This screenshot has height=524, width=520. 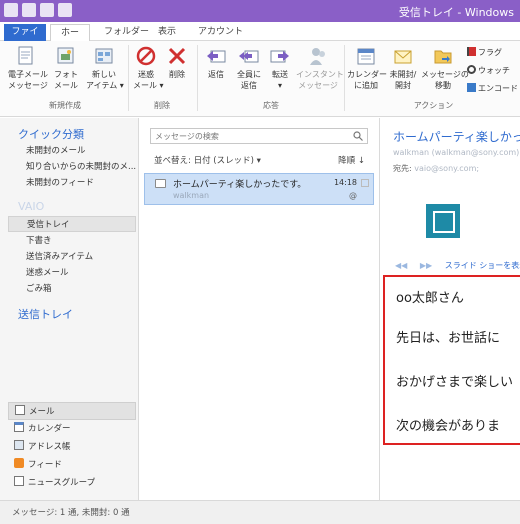 I want to click on reply-icon, so click(x=216, y=56).